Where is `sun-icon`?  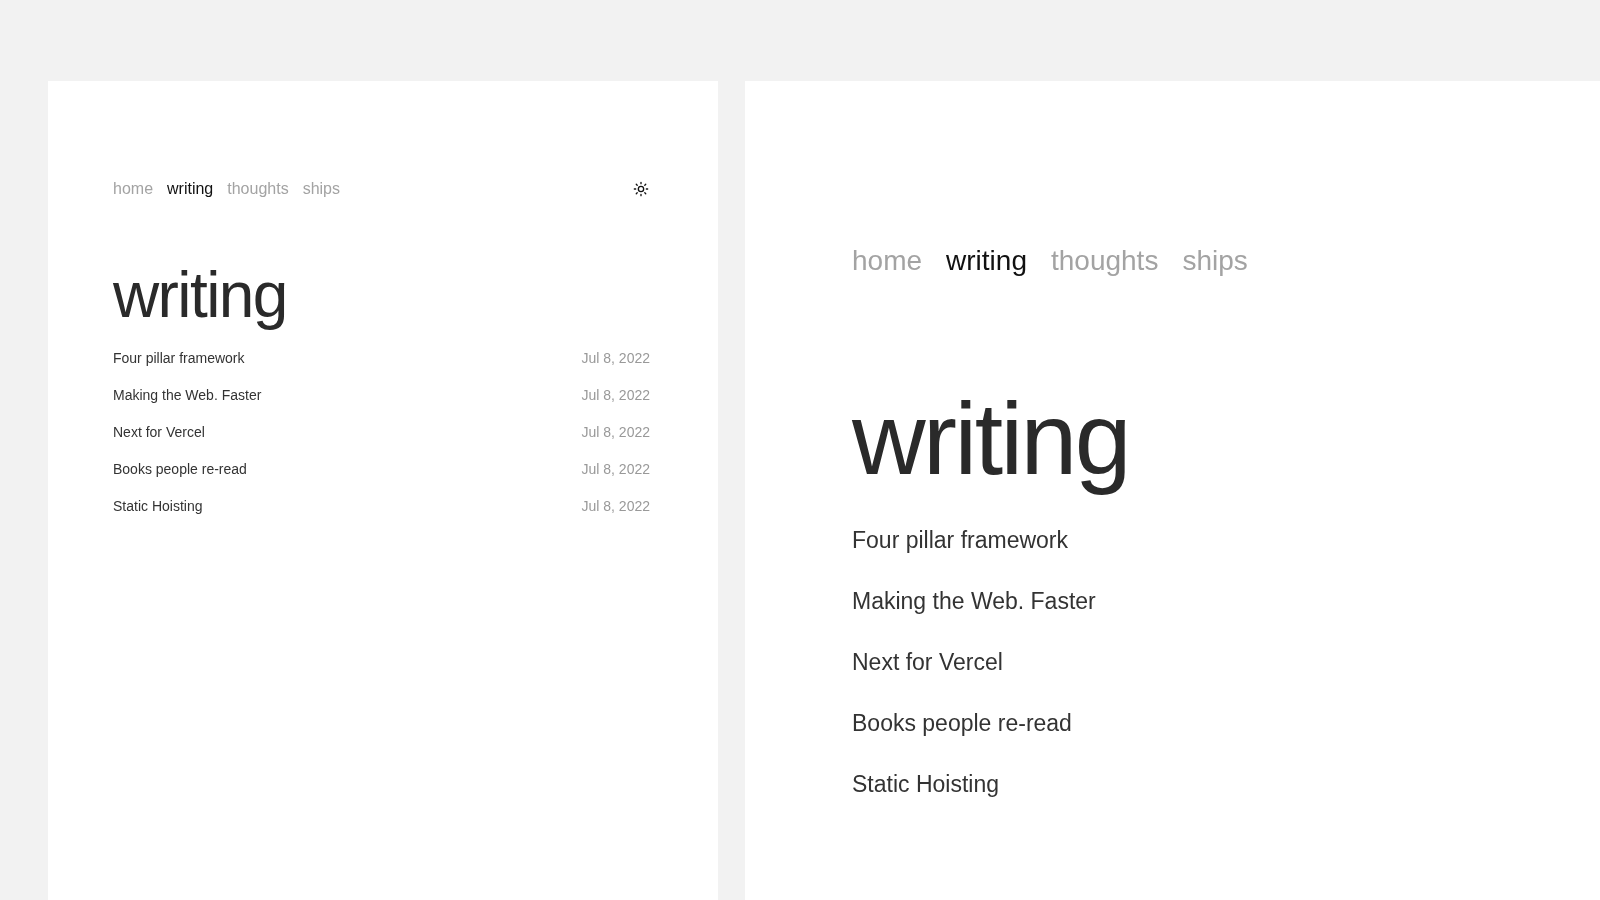 sun-icon is located at coordinates (641, 189).